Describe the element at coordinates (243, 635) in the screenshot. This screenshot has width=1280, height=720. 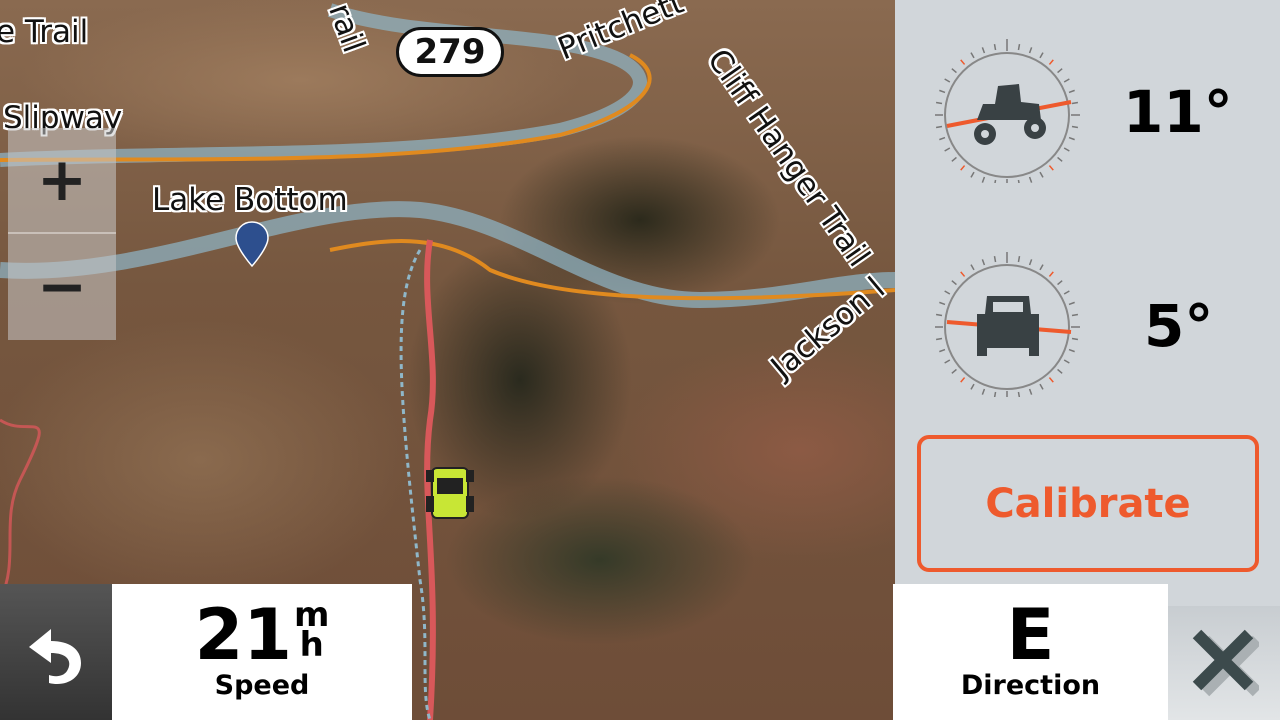
I see `speed-value: 21` at that location.